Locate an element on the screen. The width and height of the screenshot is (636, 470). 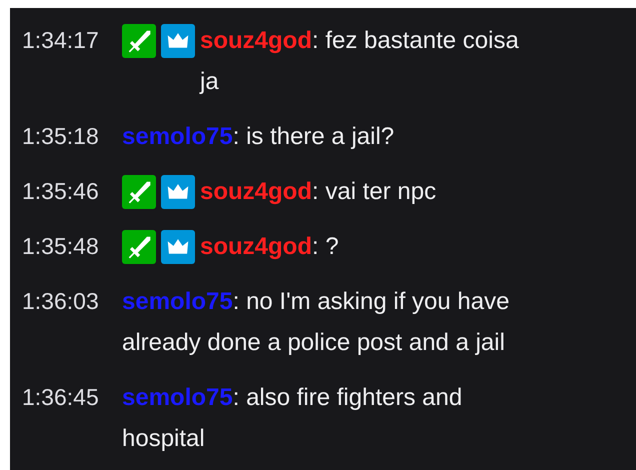
chat-message: semolo75: no I'm asking if you have already done a police post and a jail is located at coordinates (316, 322).